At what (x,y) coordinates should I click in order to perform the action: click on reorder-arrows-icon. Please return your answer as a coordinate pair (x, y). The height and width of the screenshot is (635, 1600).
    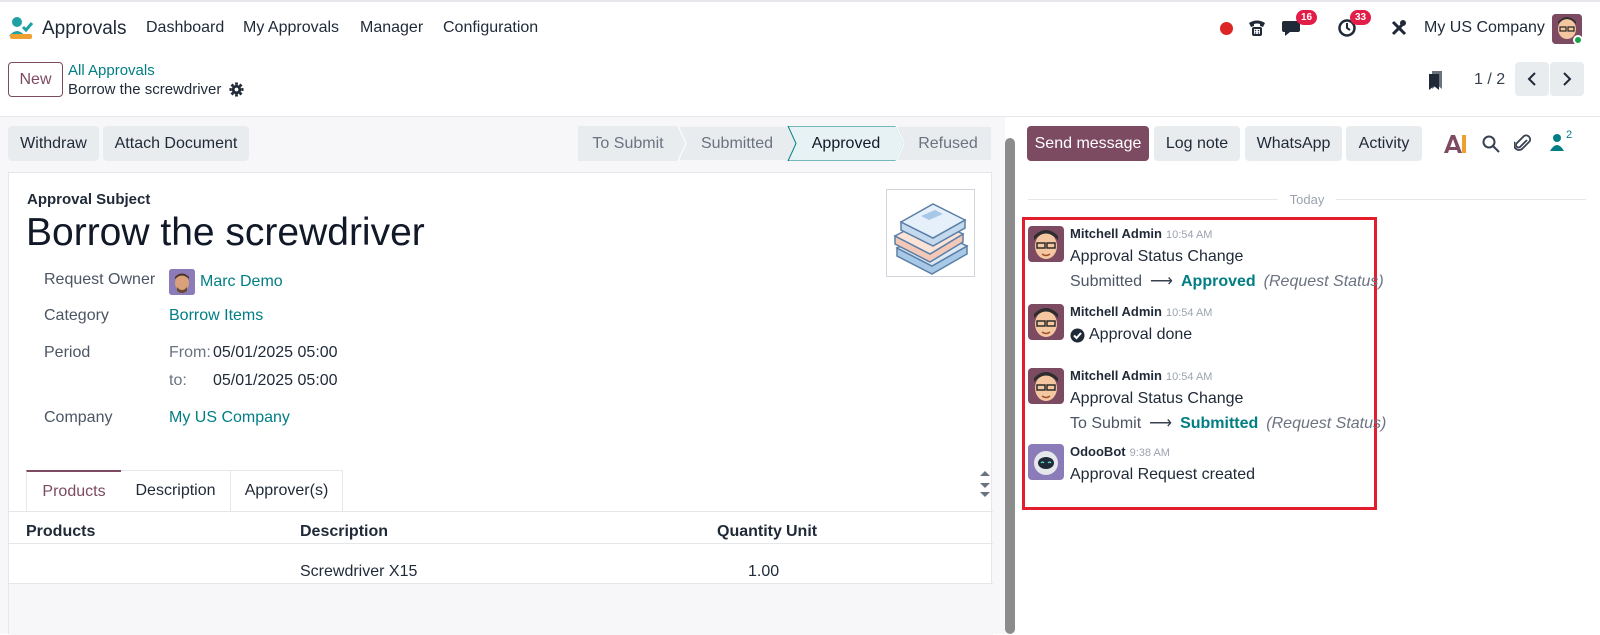
    Looking at the image, I should click on (985, 485).